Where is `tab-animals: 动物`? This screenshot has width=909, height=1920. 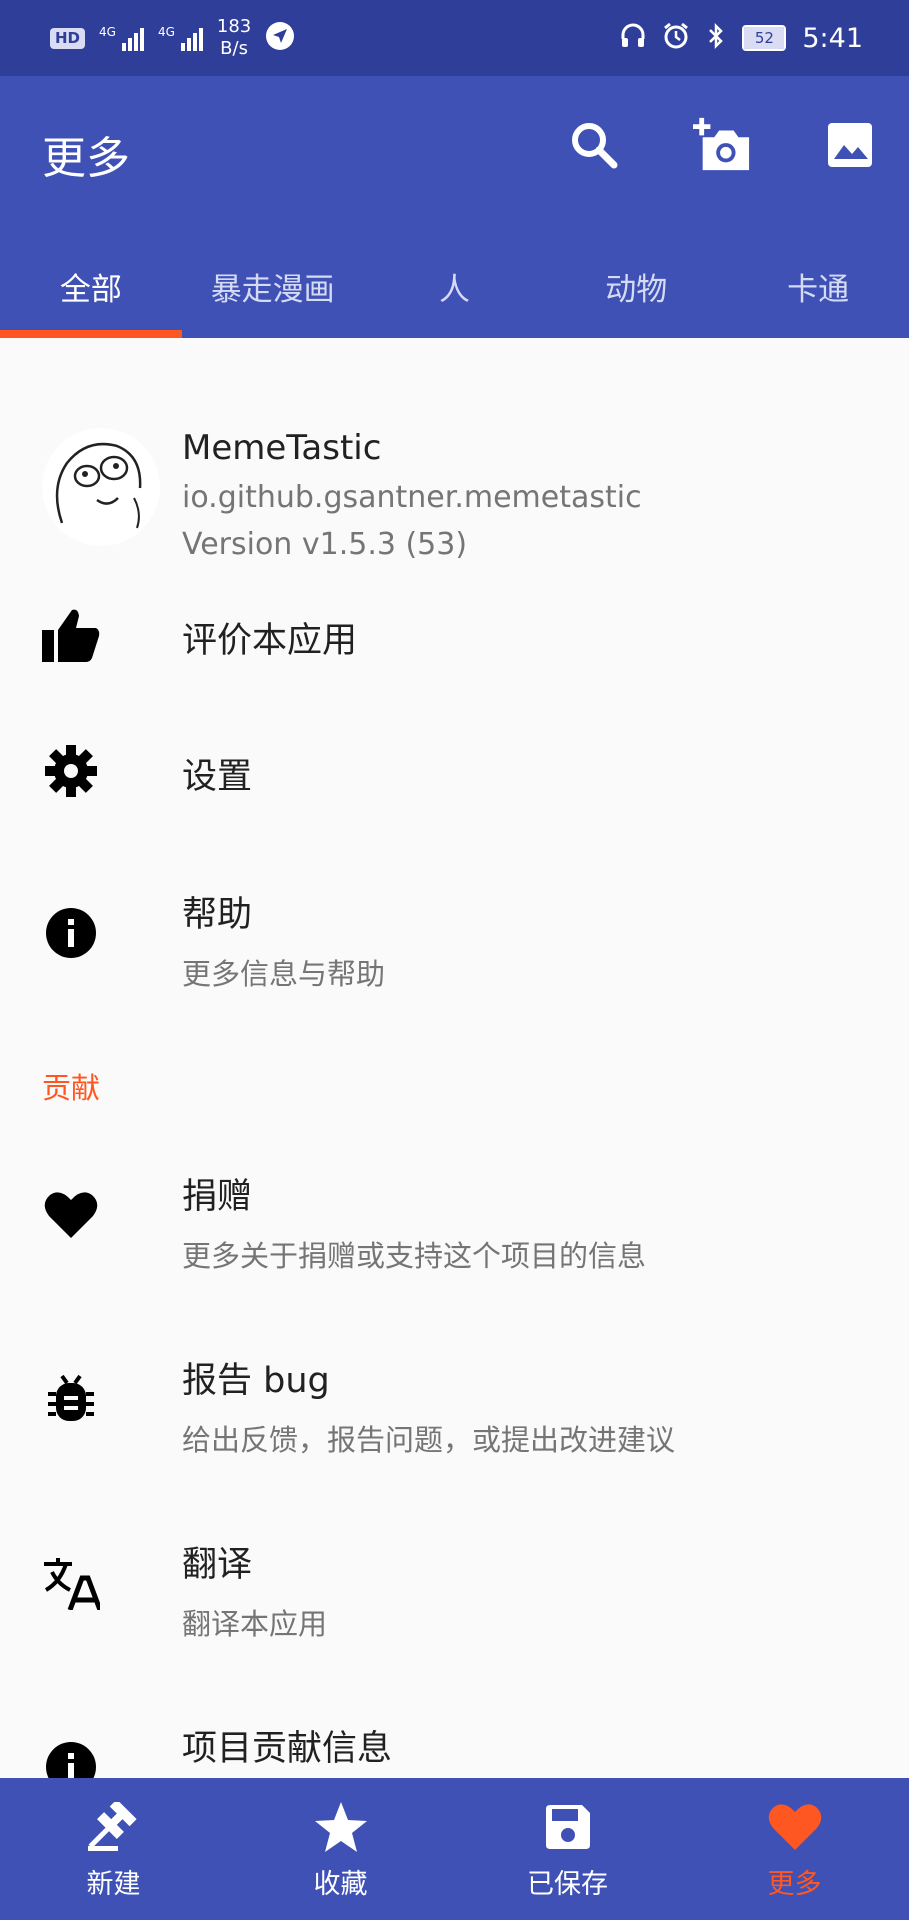
tab-animals: 动物 is located at coordinates (636, 292).